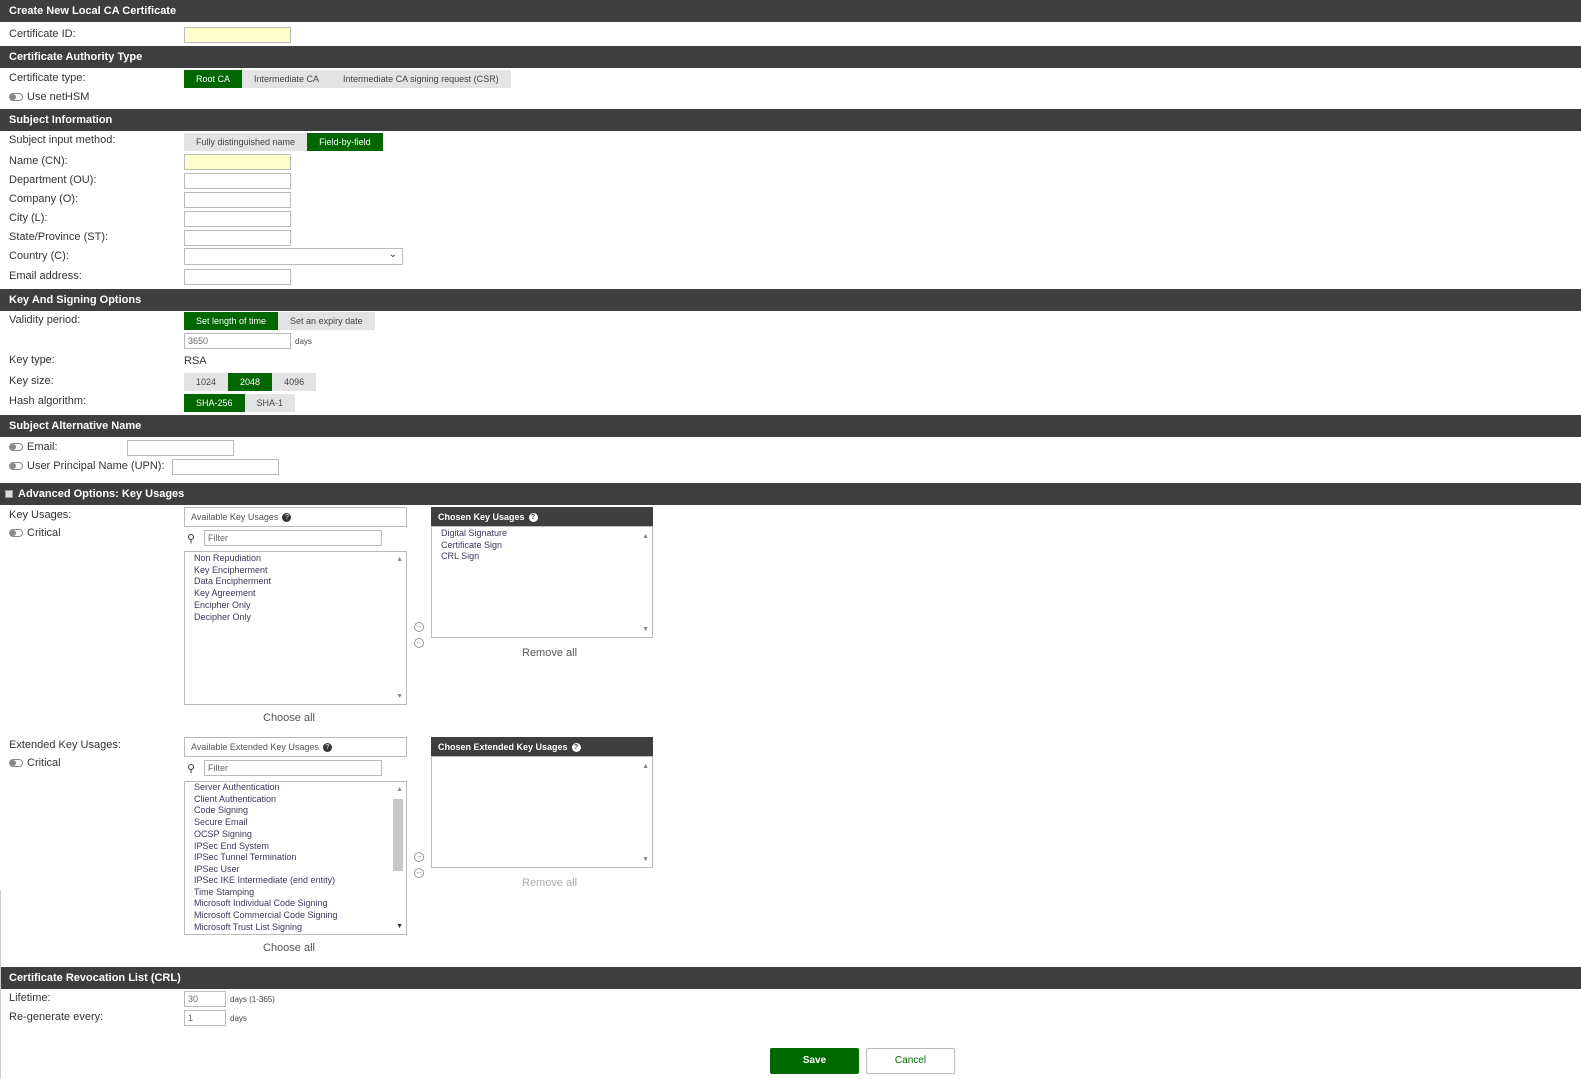 The height and width of the screenshot is (1079, 1581). Describe the element at coordinates (205, 999) in the screenshot. I see `crl-lifetime-input: 30` at that location.